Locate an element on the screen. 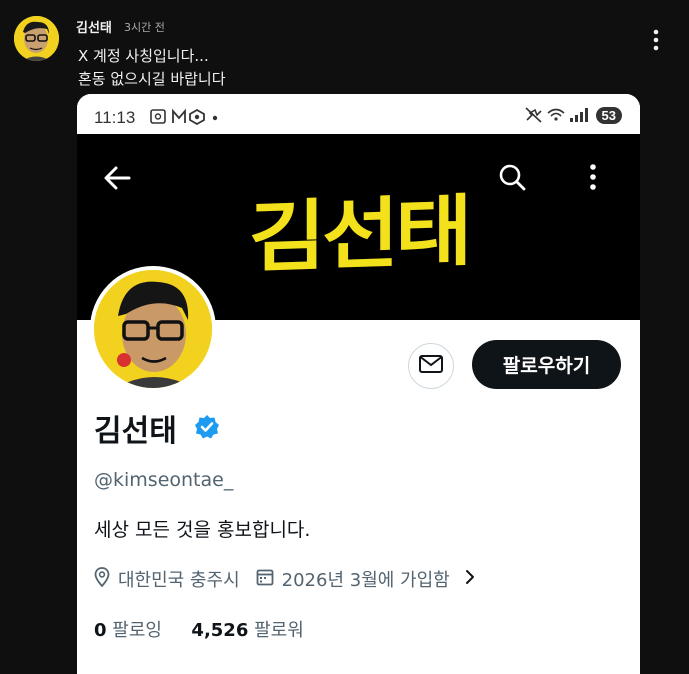 This screenshot has width=689, height=674. profile-avatar is located at coordinates (153, 329).